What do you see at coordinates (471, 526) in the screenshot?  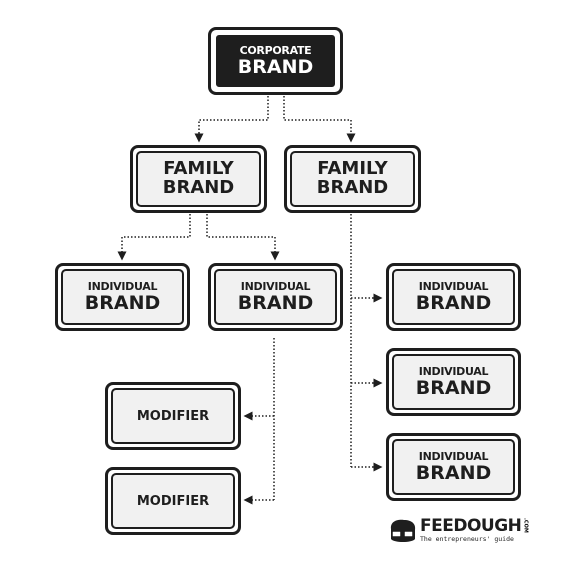 I see `logo-name: FEEDOUGH` at bounding box center [471, 526].